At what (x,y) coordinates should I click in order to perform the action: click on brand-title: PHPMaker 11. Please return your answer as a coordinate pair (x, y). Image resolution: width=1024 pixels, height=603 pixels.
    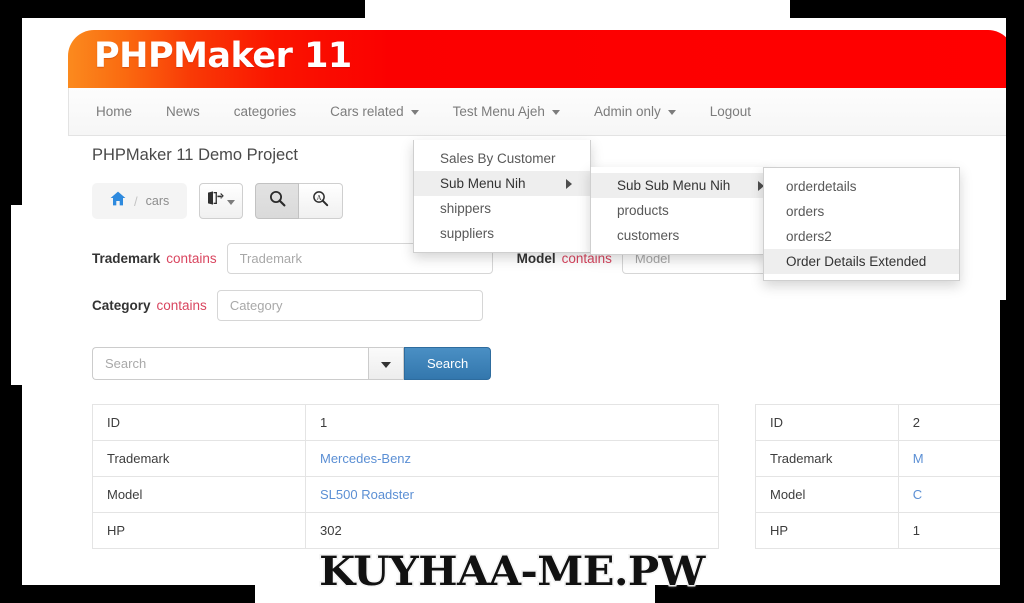
    Looking at the image, I should click on (223, 56).